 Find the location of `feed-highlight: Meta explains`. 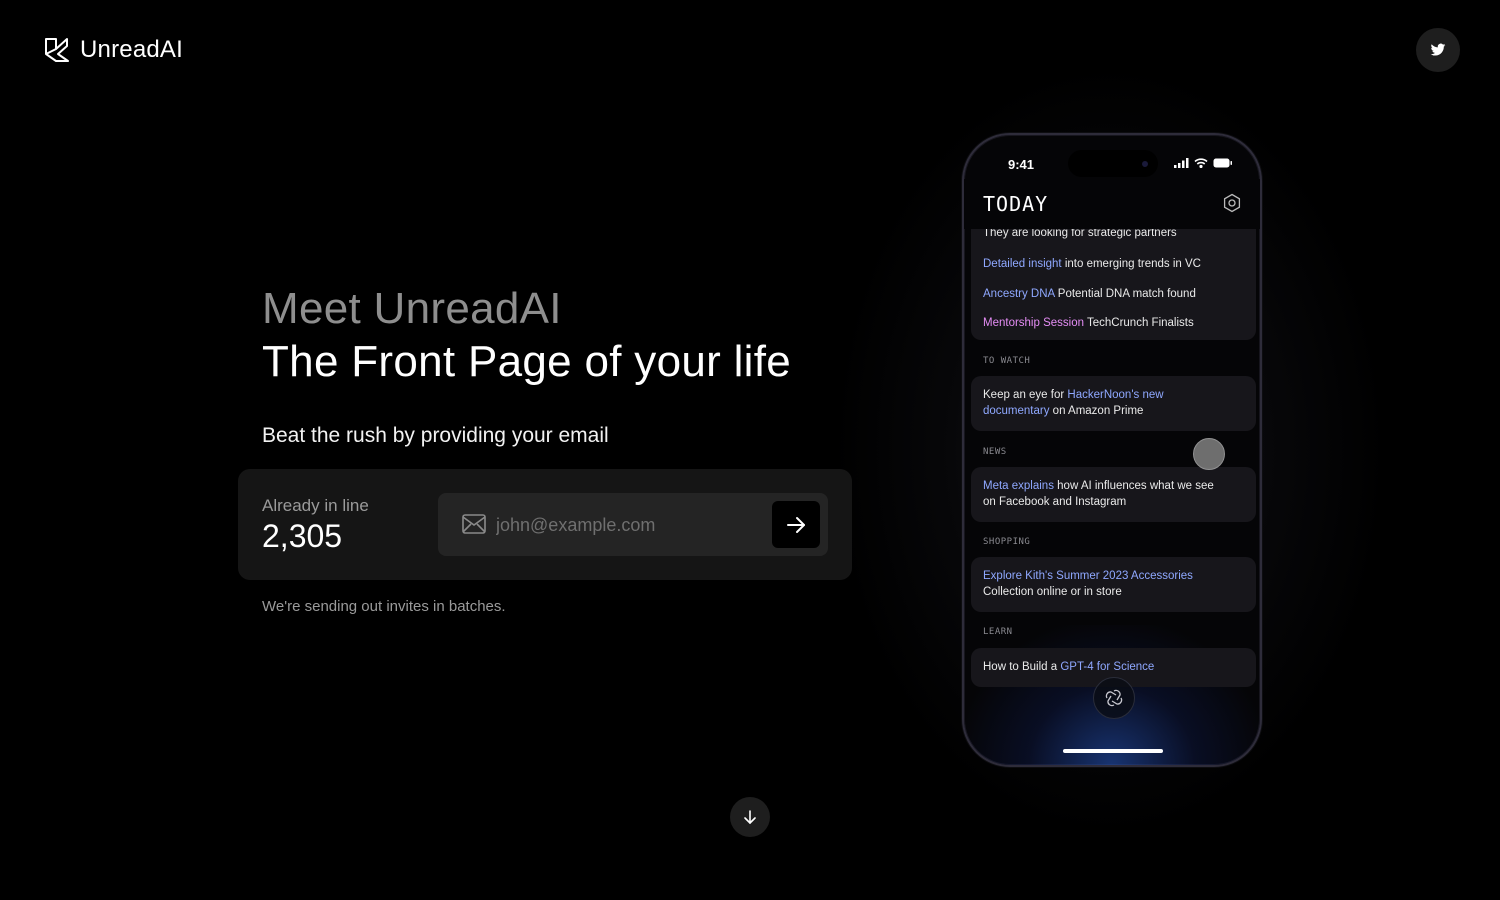

feed-highlight: Meta explains is located at coordinates (1018, 486).